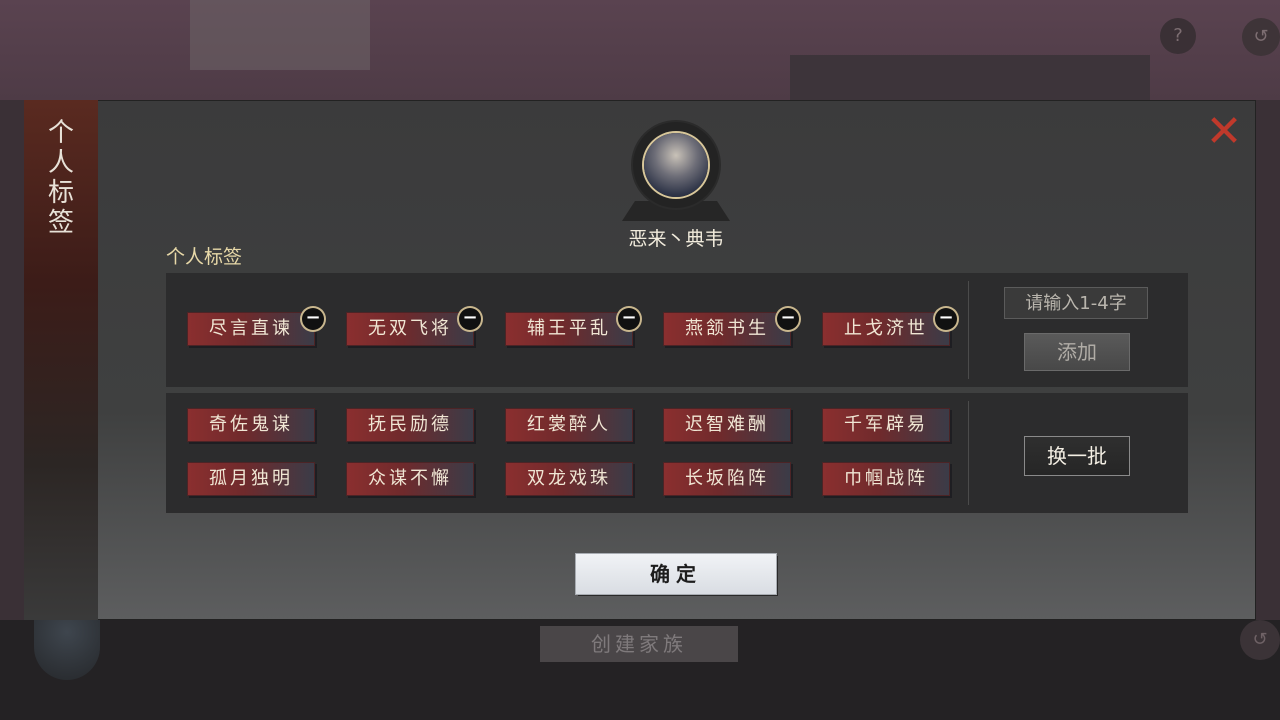 This screenshot has width=1280, height=720. Describe the element at coordinates (1076, 303) in the screenshot. I see `tag-input` at that location.